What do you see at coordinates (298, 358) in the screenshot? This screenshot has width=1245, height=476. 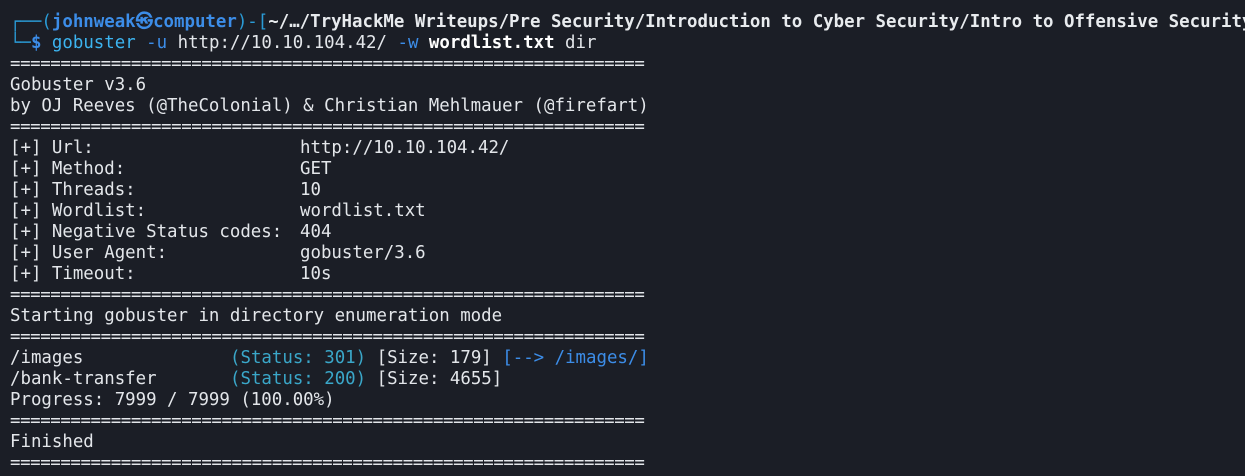 I see `result-status: (Status: 301)` at bounding box center [298, 358].